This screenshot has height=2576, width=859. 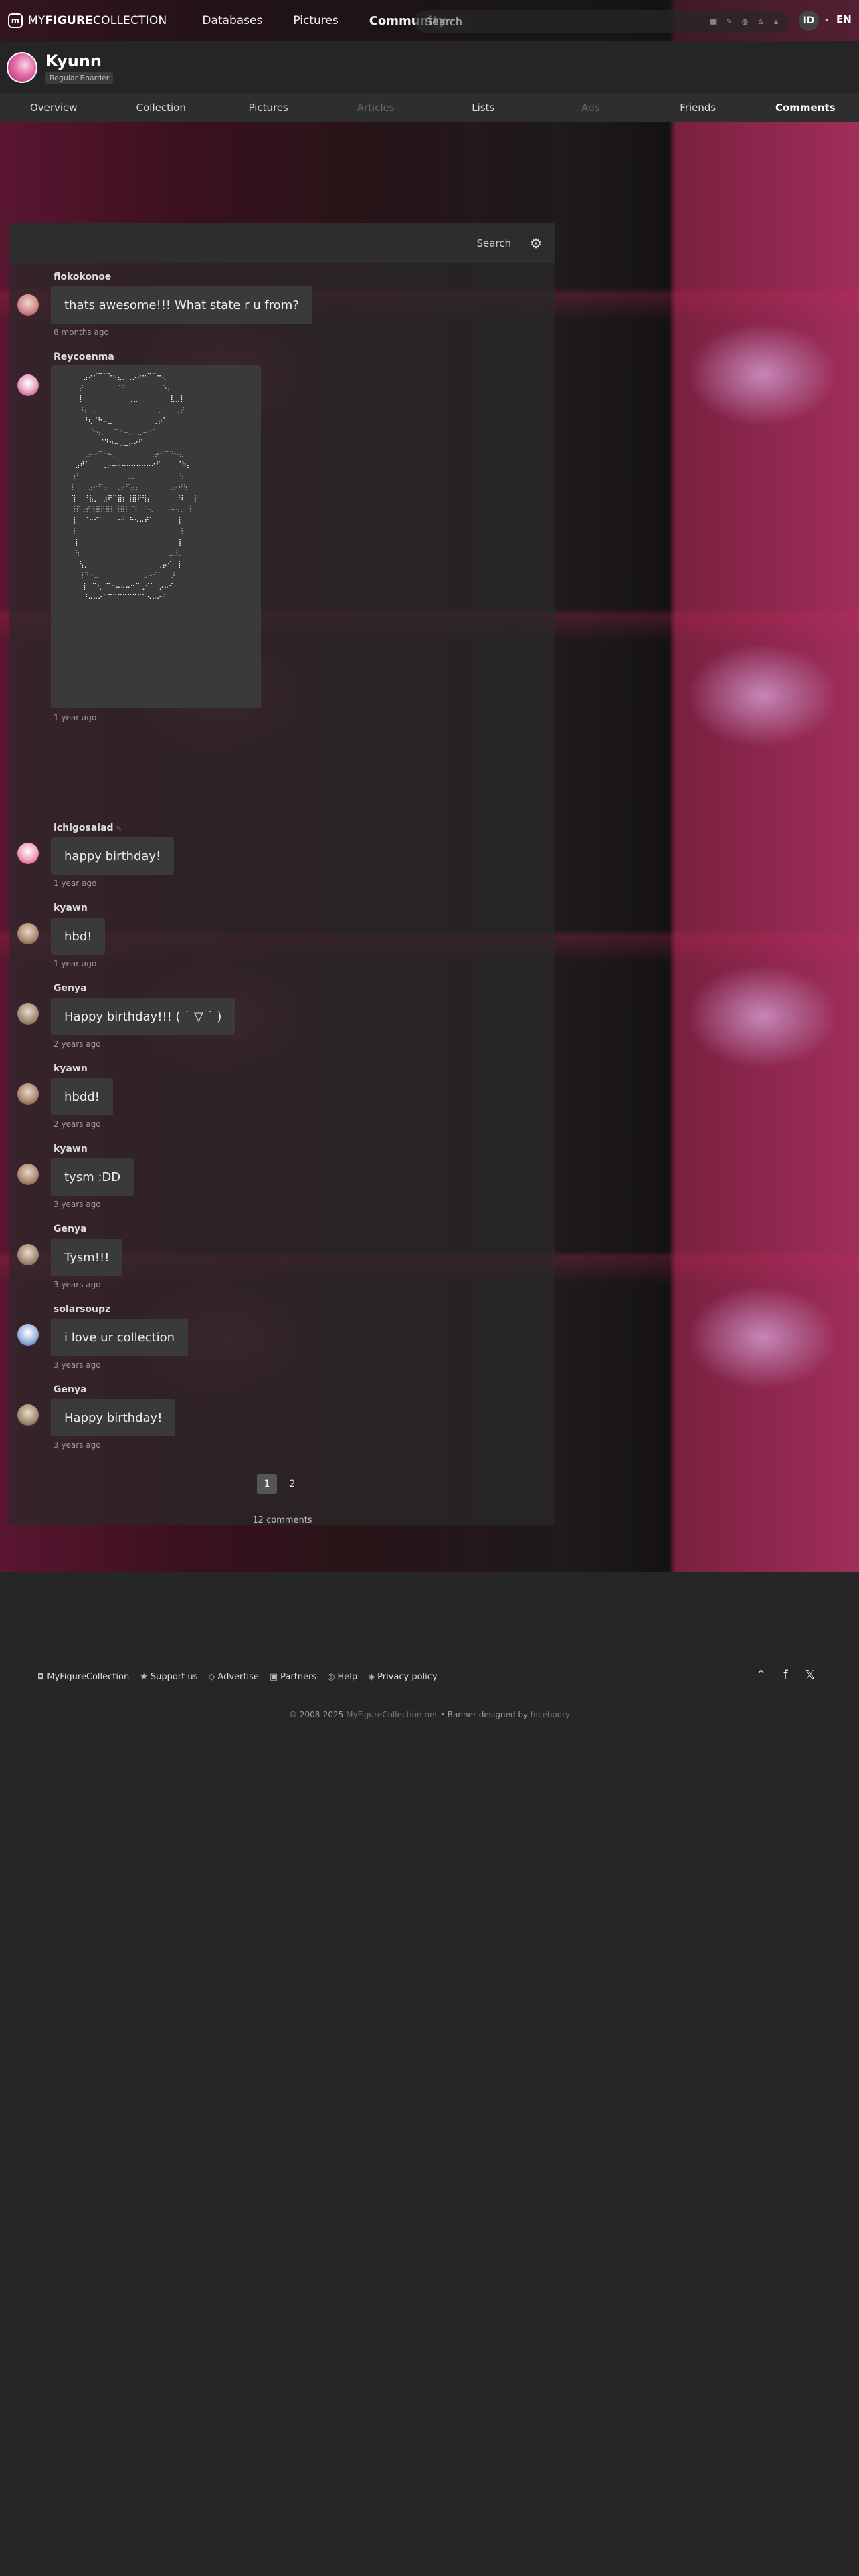 I want to click on profile-avatar, so click(x=22, y=67).